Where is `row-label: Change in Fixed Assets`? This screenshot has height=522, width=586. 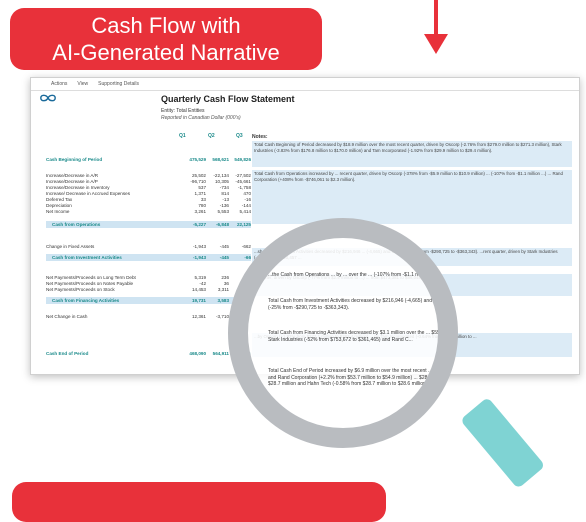 row-label: Change in Fixed Assets is located at coordinates (70, 246).